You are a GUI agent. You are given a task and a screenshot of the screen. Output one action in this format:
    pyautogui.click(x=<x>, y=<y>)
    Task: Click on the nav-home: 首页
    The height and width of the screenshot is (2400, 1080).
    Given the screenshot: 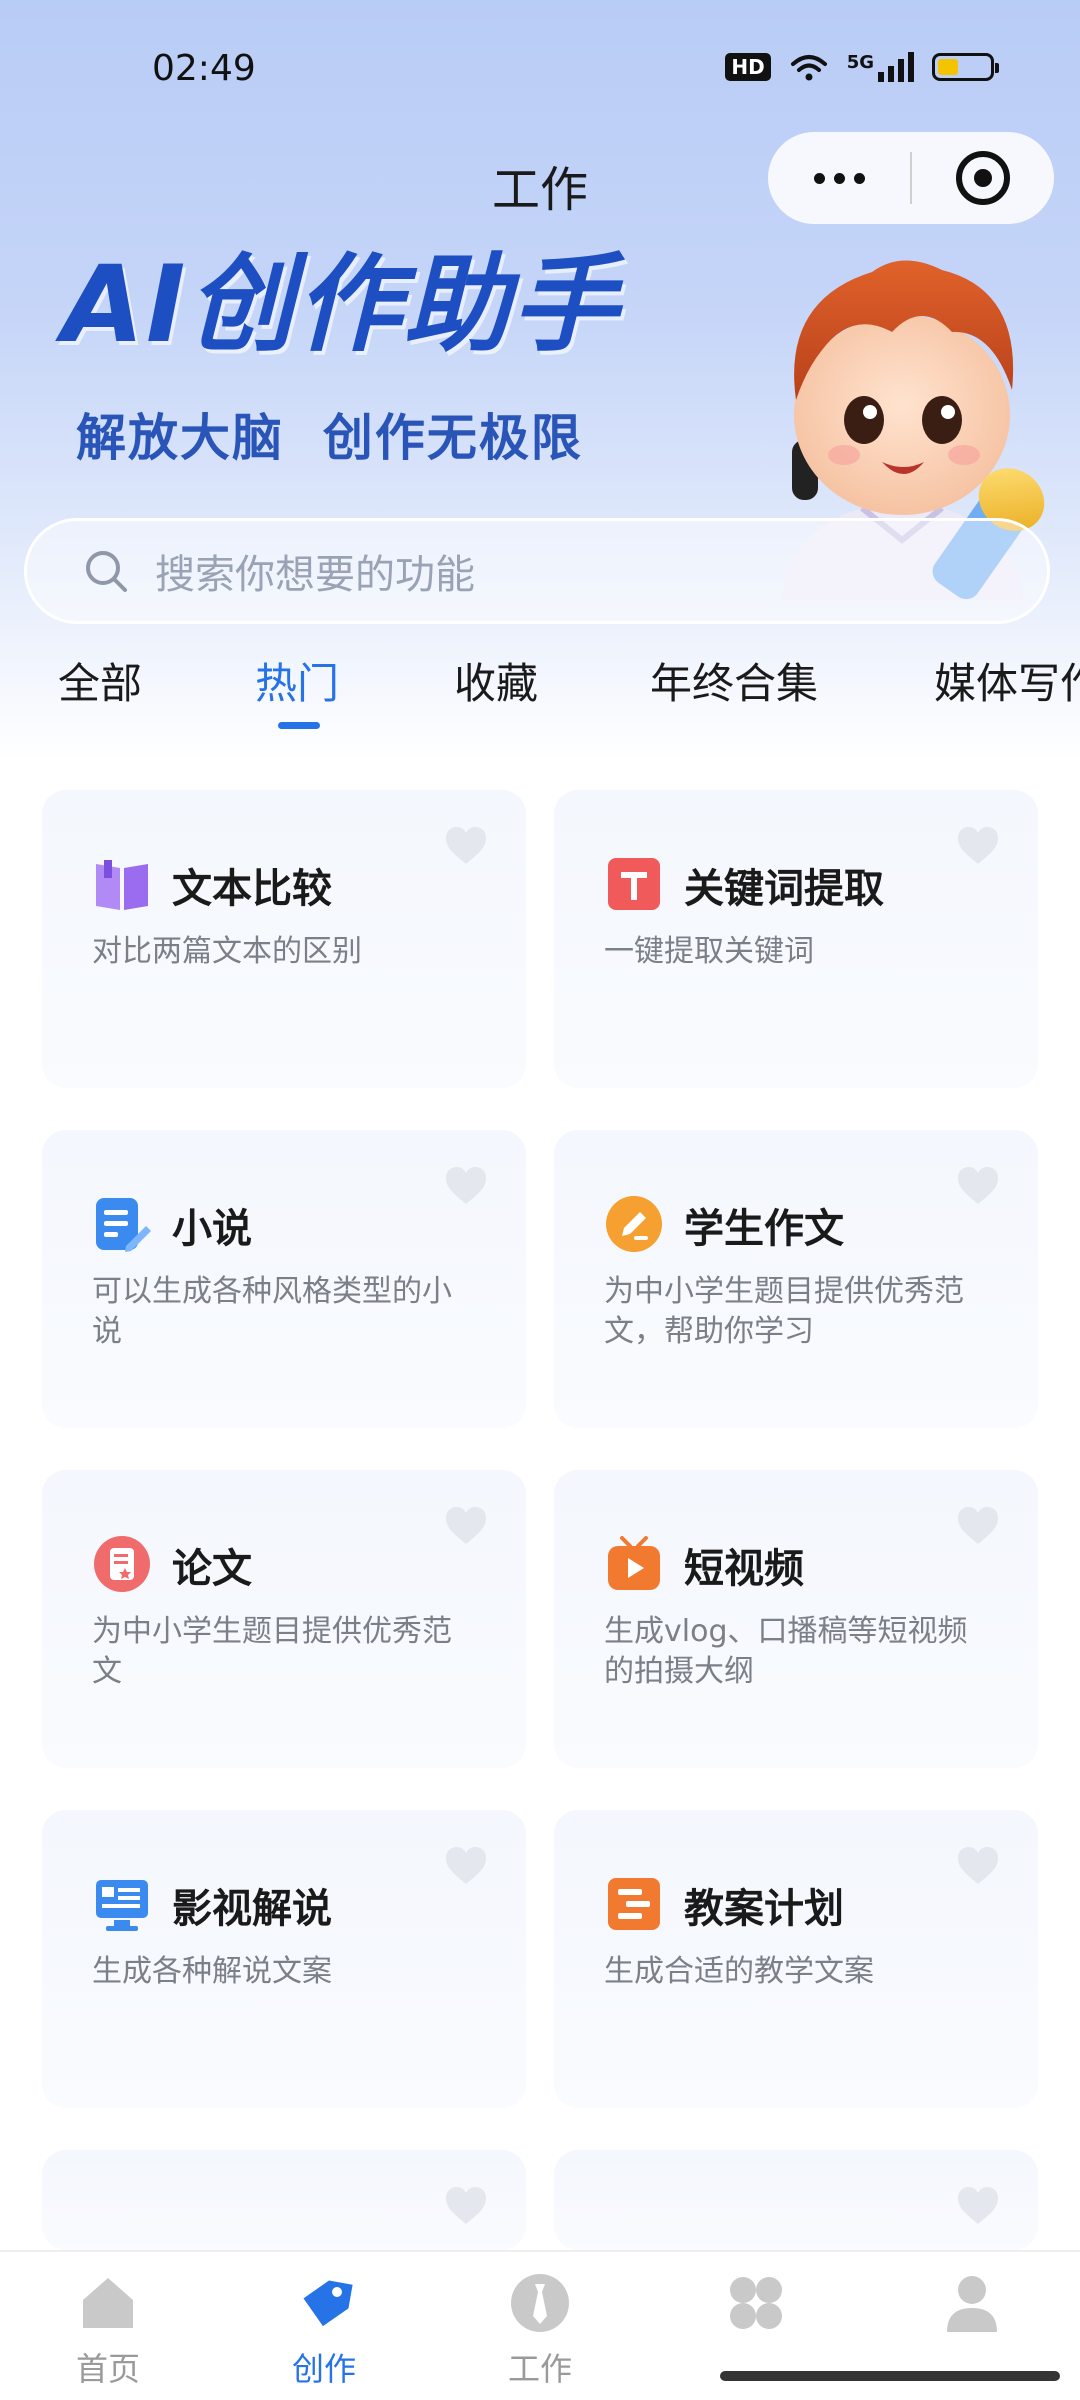 What is the action you would take?
    pyautogui.click(x=108, y=2331)
    